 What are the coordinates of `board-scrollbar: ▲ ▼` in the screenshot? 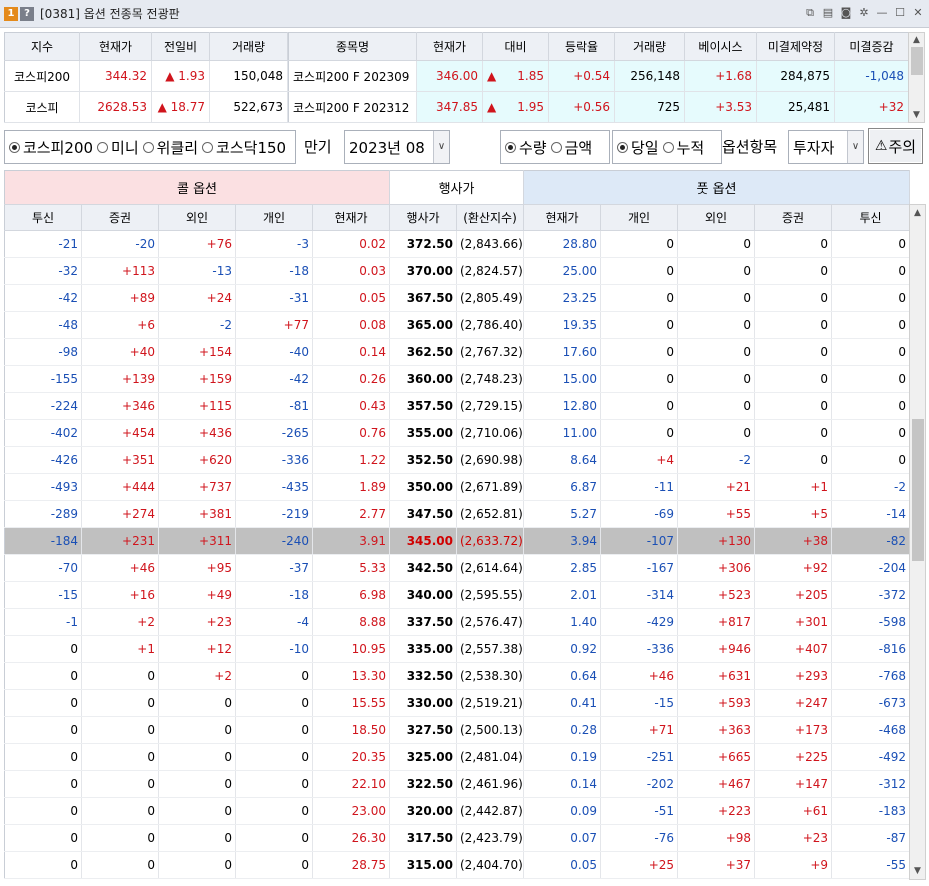 It's located at (917, 542).